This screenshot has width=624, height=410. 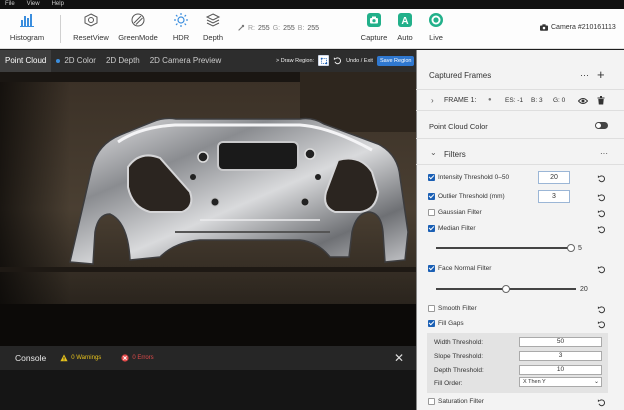 What do you see at coordinates (601, 74) in the screenshot?
I see `add-frame-icon: +` at bounding box center [601, 74].